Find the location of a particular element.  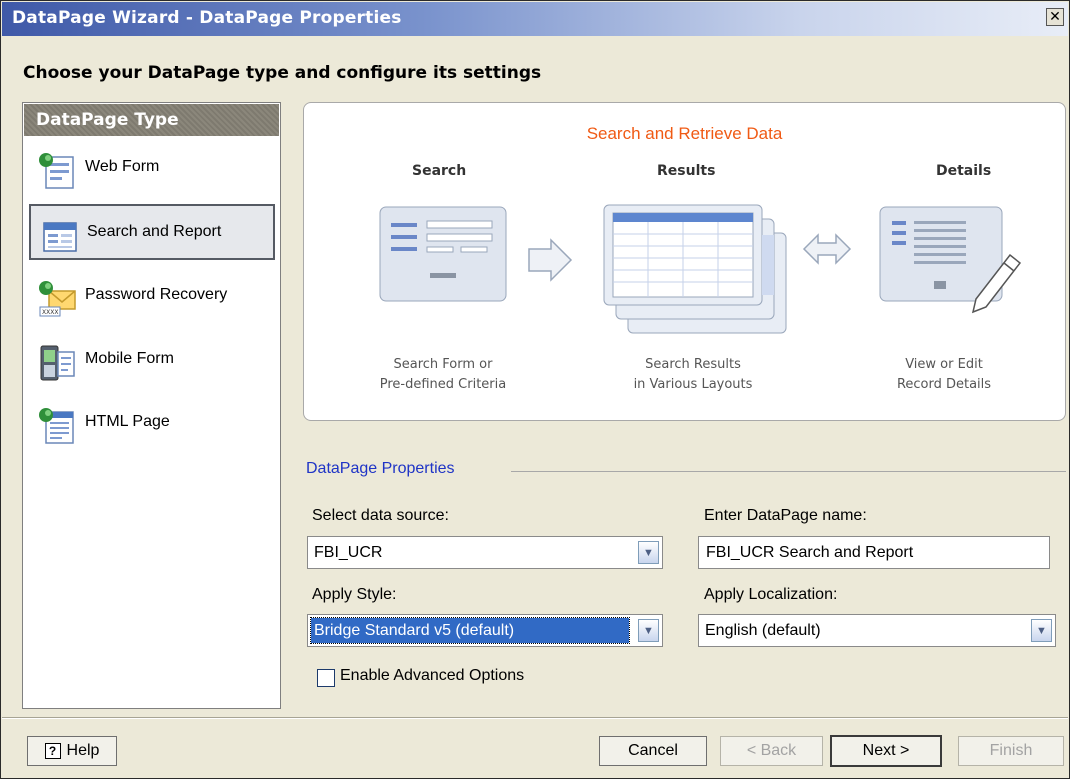

caption-search: Search Form or Pre-defined Criteria is located at coordinates (443, 374).